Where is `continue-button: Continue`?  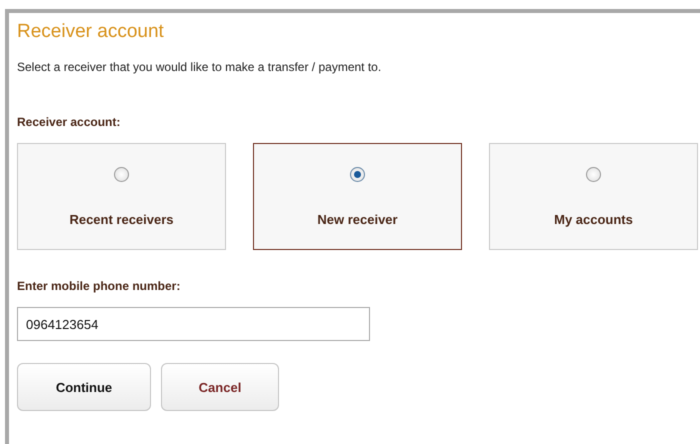
continue-button: Continue is located at coordinates (84, 387).